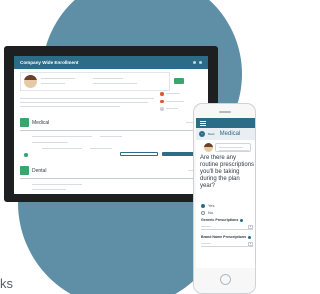 This screenshot has height=294, width=320. I want to click on section-title: Generic Prescriptions, so click(220, 220).